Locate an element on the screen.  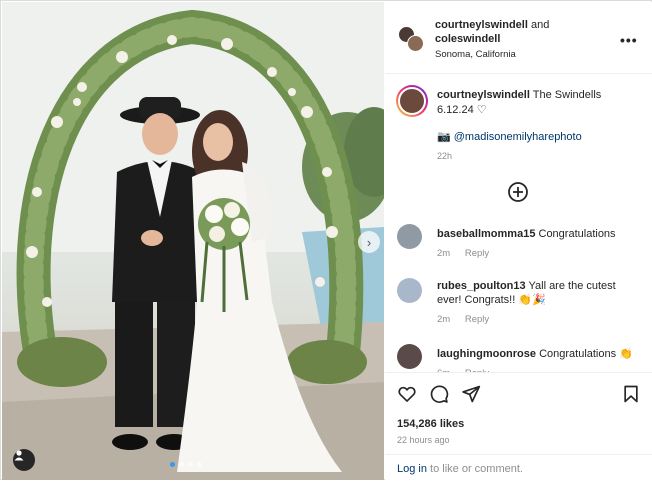
carousel-dots is located at coordinates (186, 464).